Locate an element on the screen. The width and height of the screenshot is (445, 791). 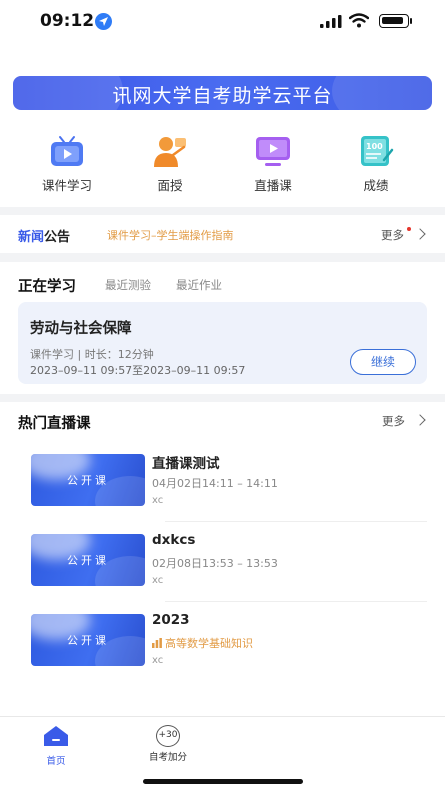
course-meta: 课件学习 | 时长：12分钟 is located at coordinates (92, 354).